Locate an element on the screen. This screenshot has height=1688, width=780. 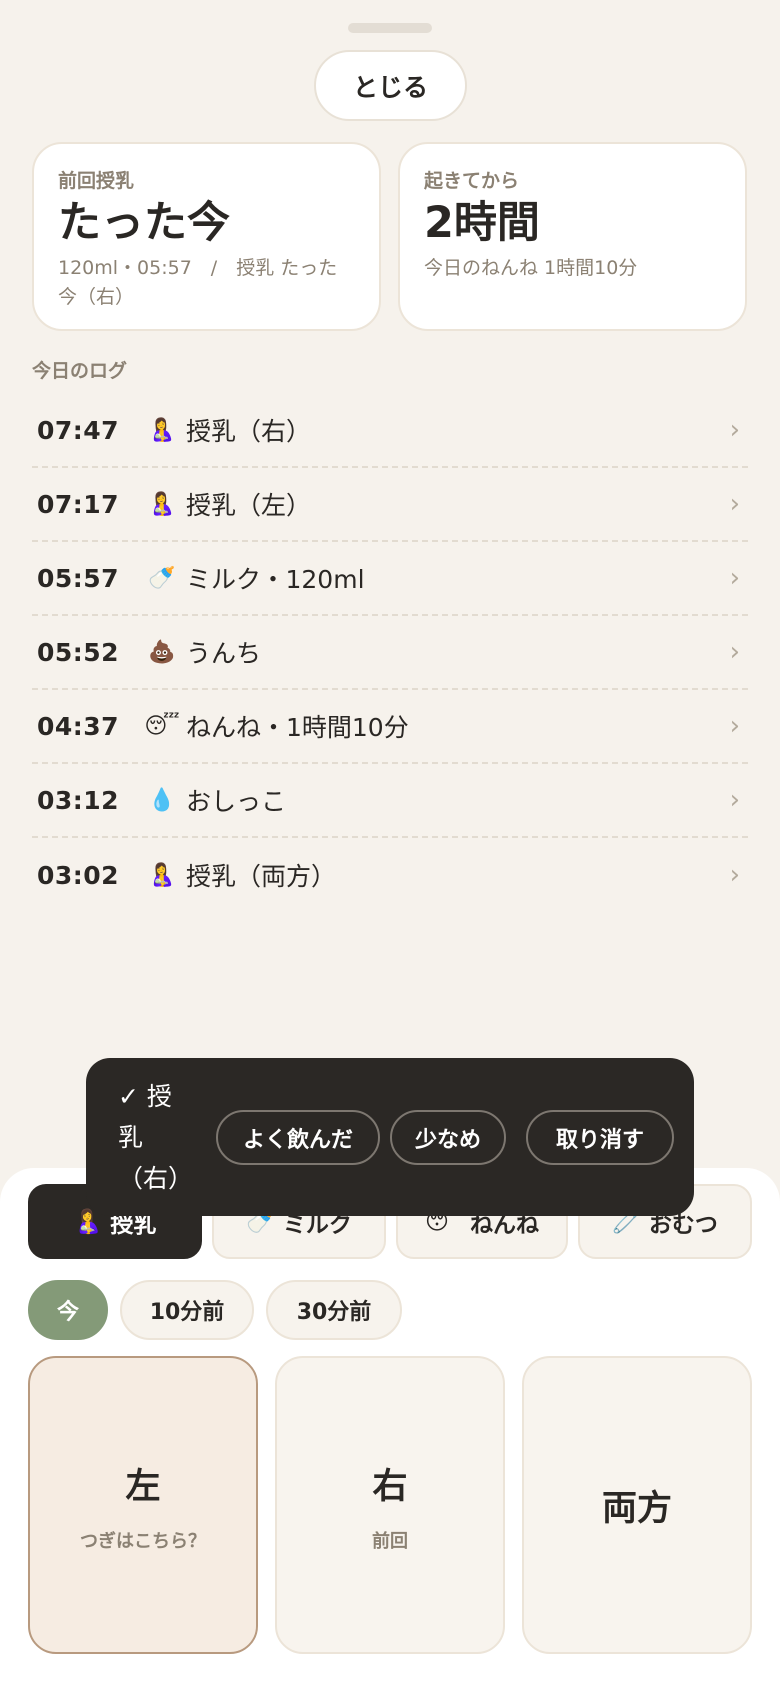
log-label: ミルク・120ml is located at coordinates (275, 579).